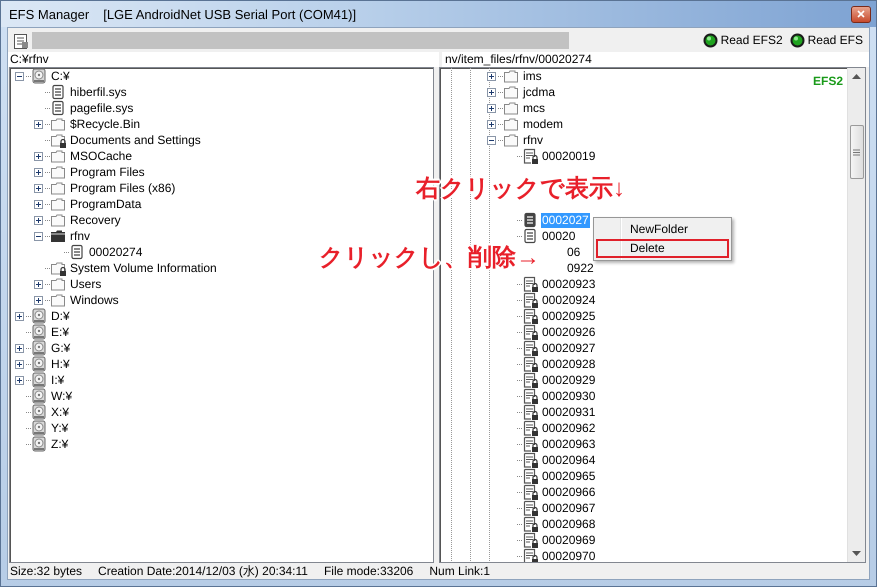 The width and height of the screenshot is (877, 587). I want to click on tree-item: System Volume Information, so click(143, 268).